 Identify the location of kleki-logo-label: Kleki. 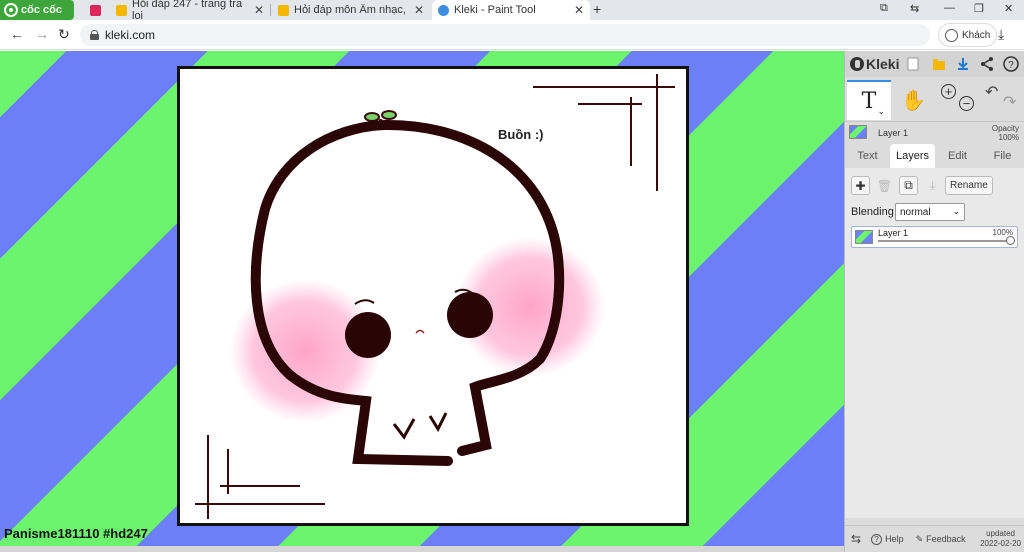
(883, 64).